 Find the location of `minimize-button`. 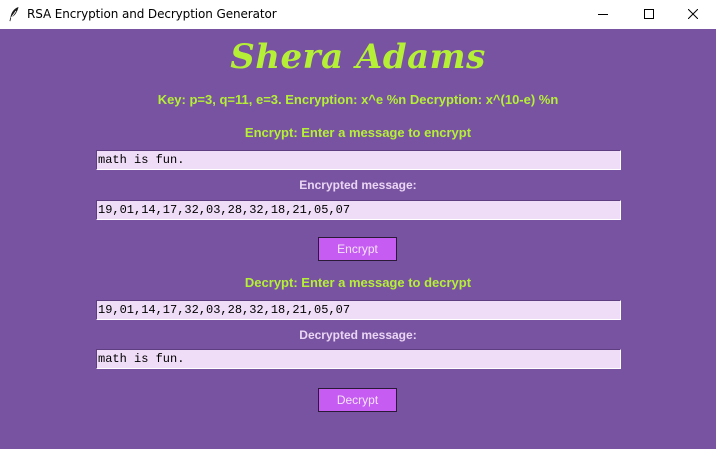

minimize-button is located at coordinates (603, 14).